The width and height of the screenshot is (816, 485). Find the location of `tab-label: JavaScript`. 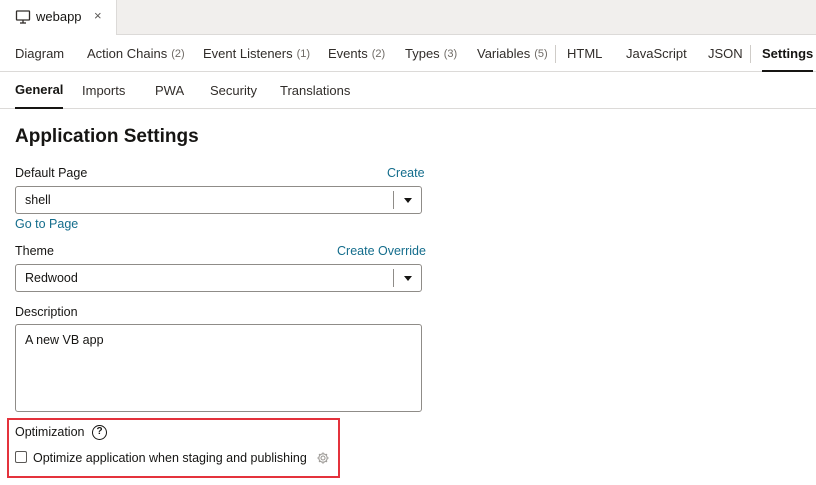

tab-label: JavaScript is located at coordinates (656, 53).